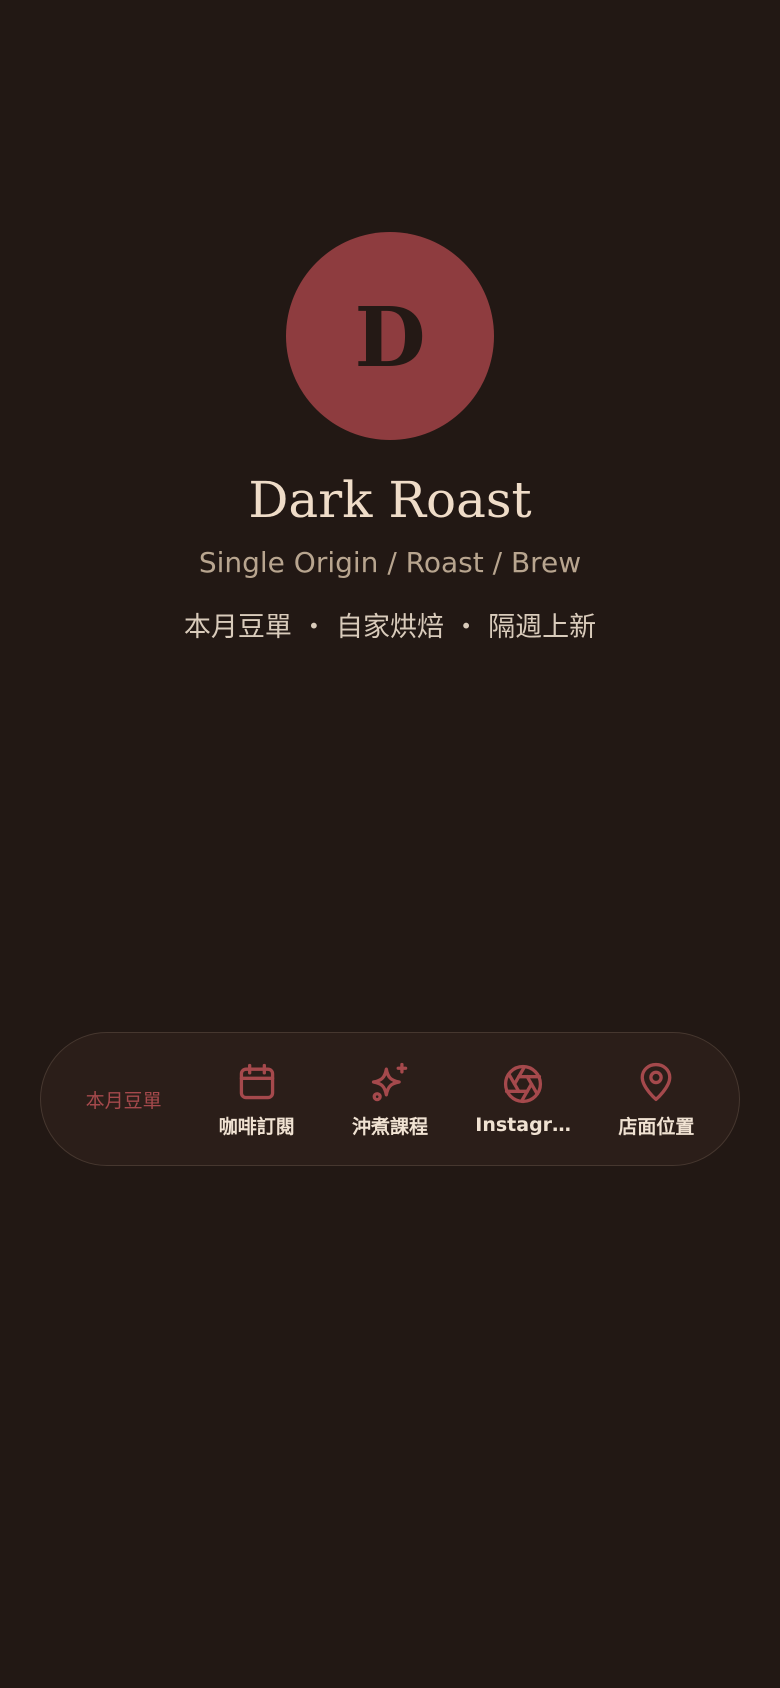 The image size is (780, 1688). I want to click on bottom-nav-bar: 本月豆單 咖啡訂閱 沖煮課程 Instagr… 店面位置, so click(390, 1099).